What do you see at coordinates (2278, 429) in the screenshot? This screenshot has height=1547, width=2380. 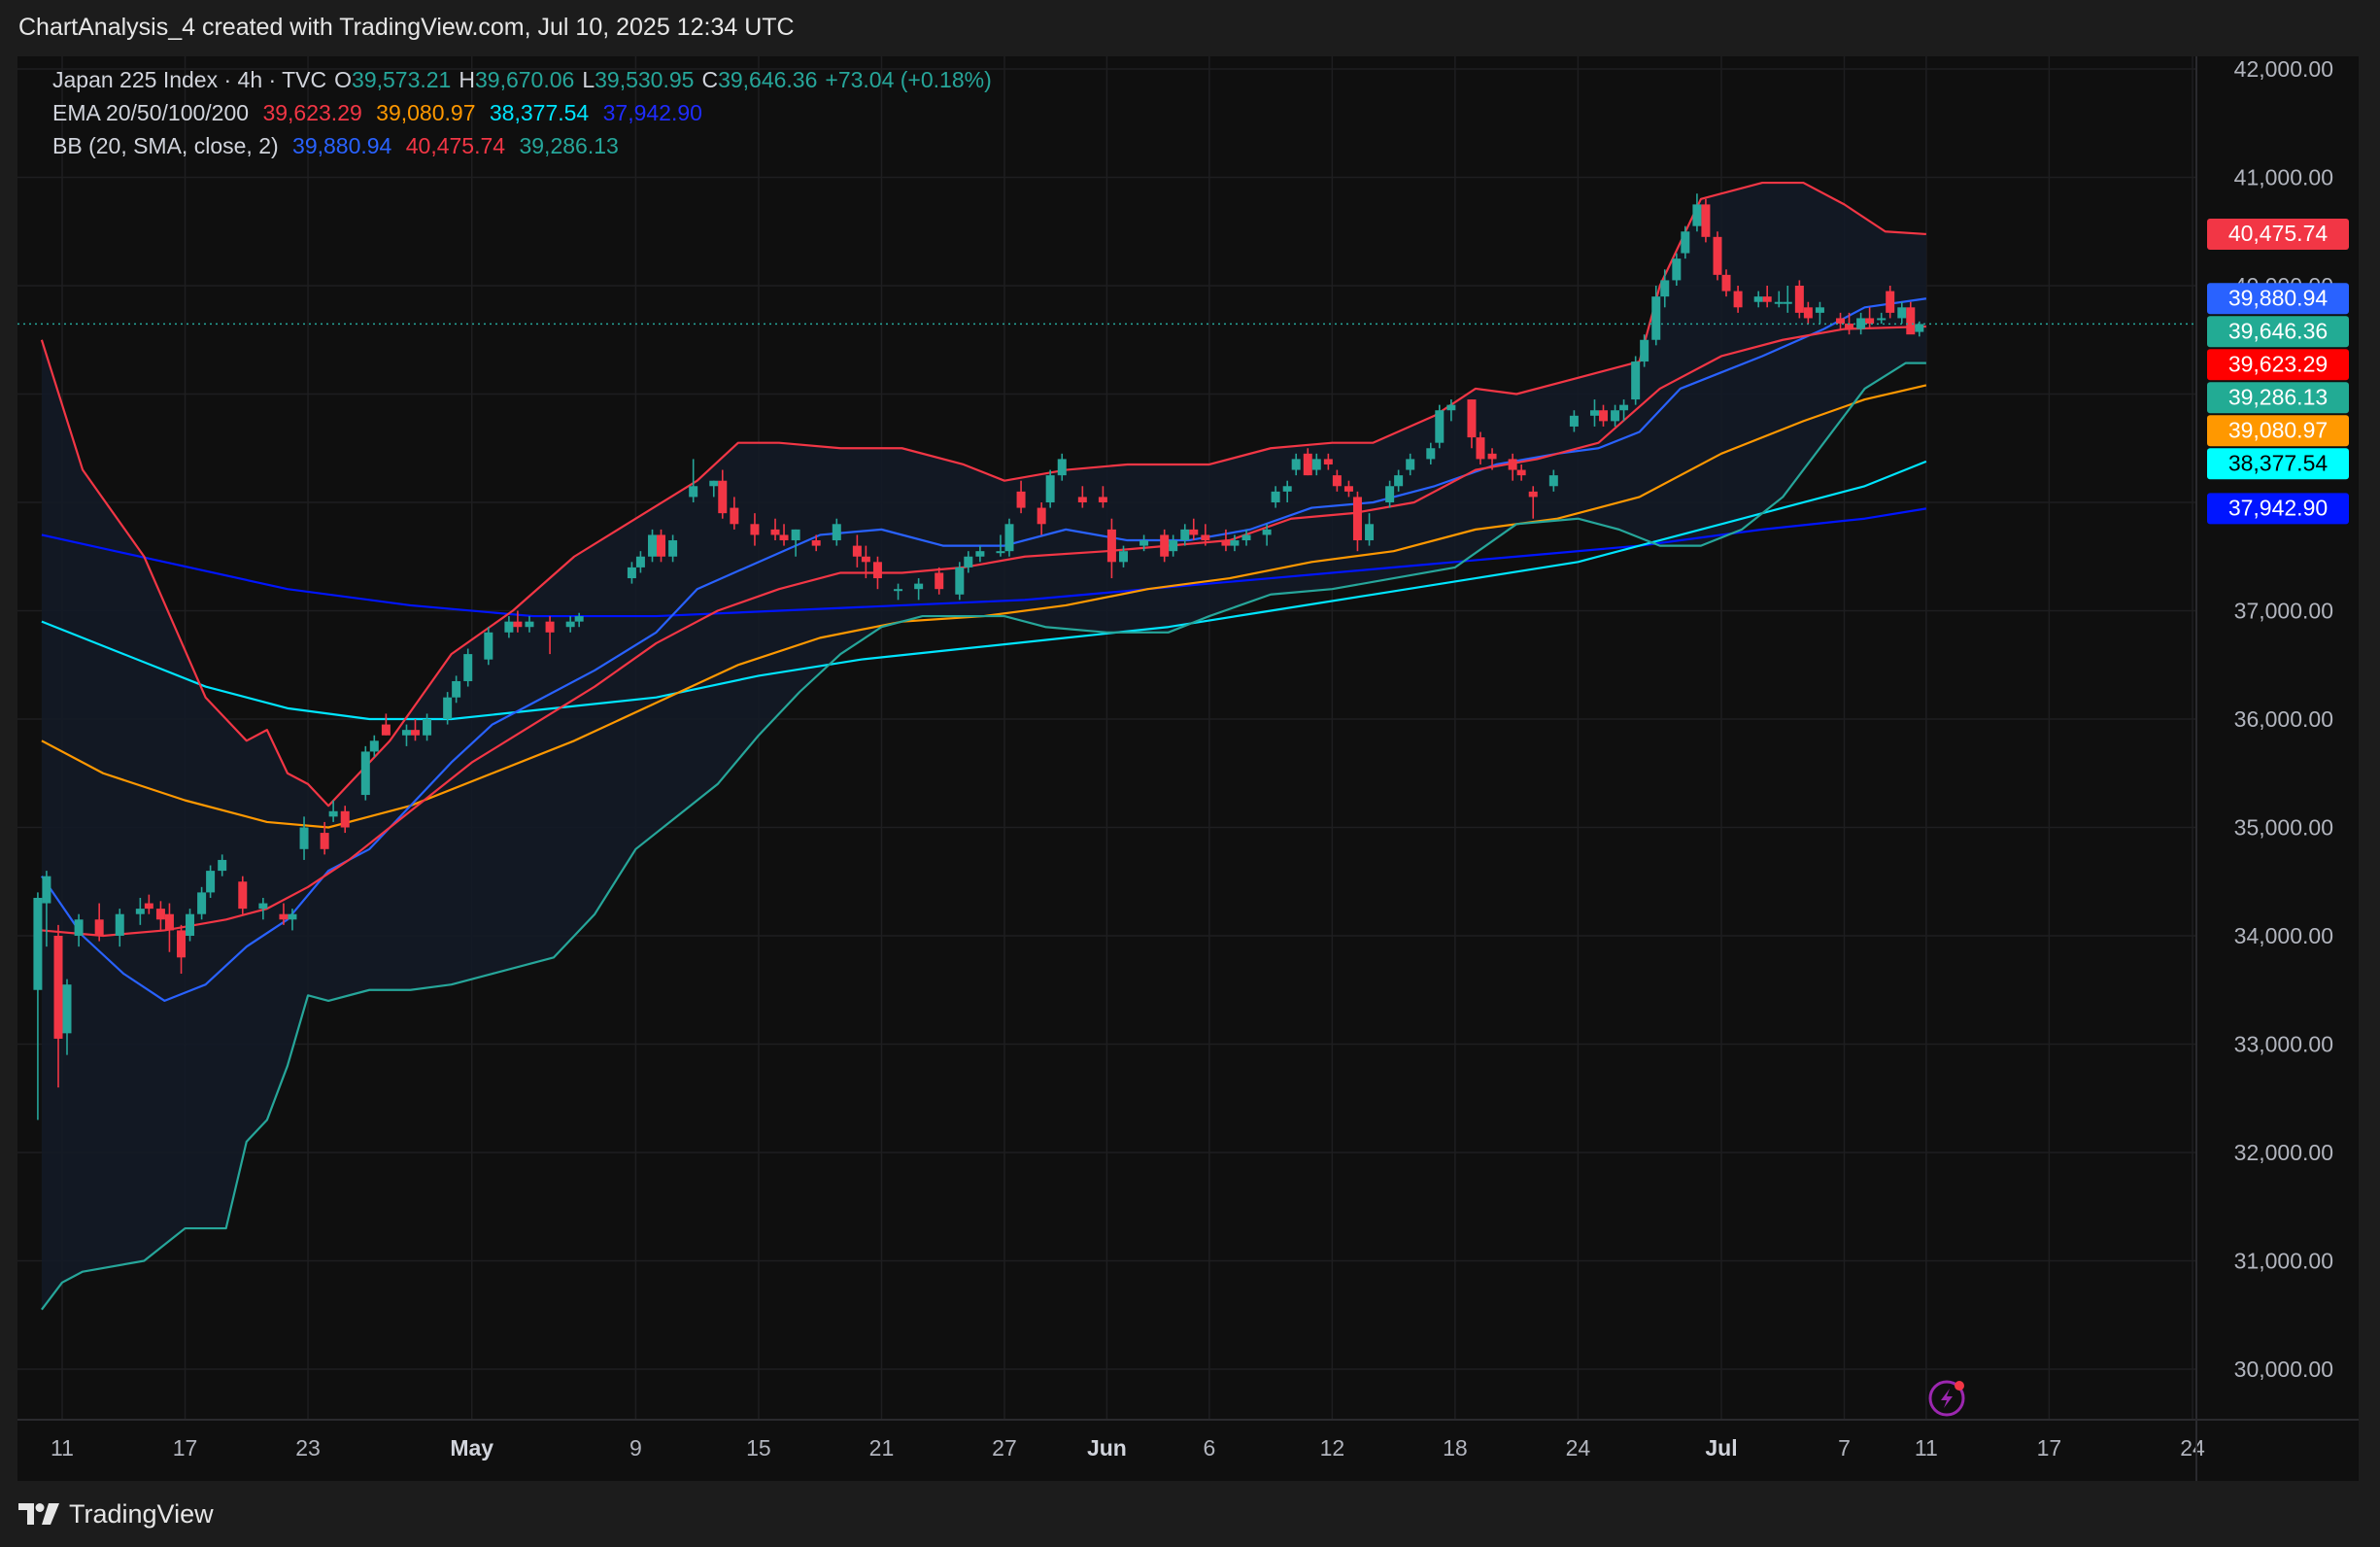 I see `price-tag-label: 39,080.97` at bounding box center [2278, 429].